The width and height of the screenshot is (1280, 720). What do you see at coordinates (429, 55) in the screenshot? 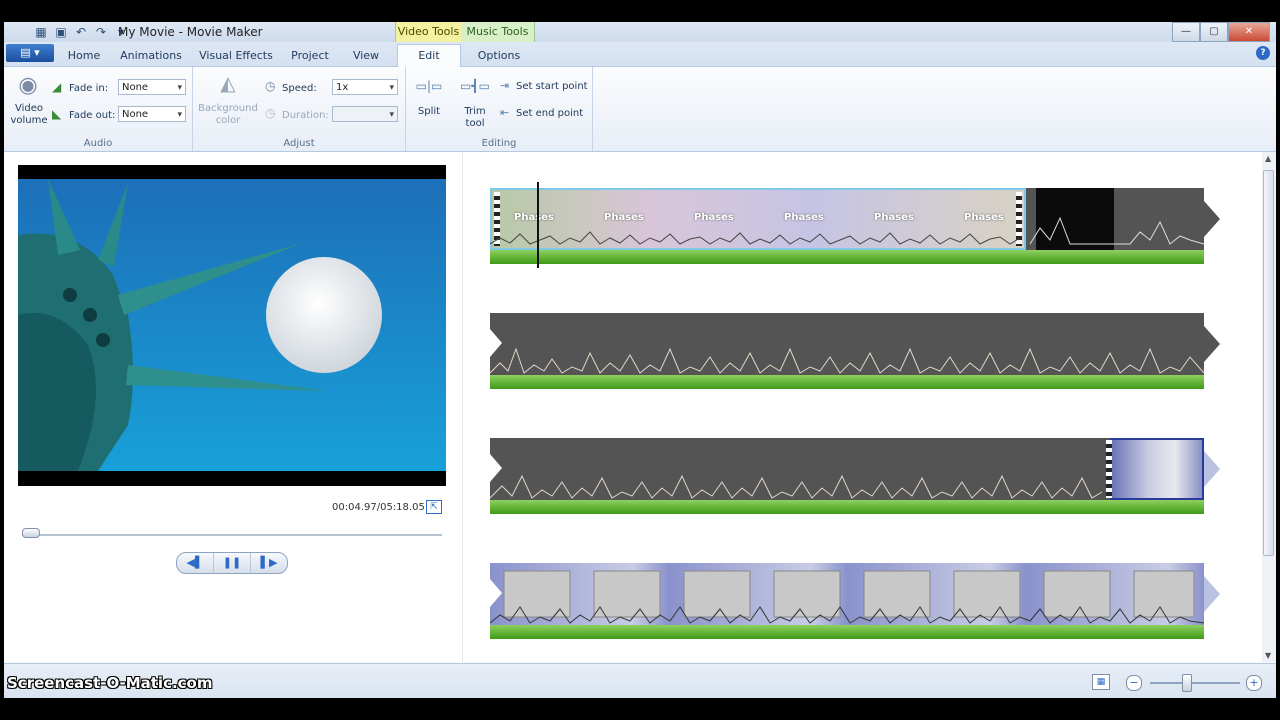
I see `tab-edit: Edit` at bounding box center [429, 55].